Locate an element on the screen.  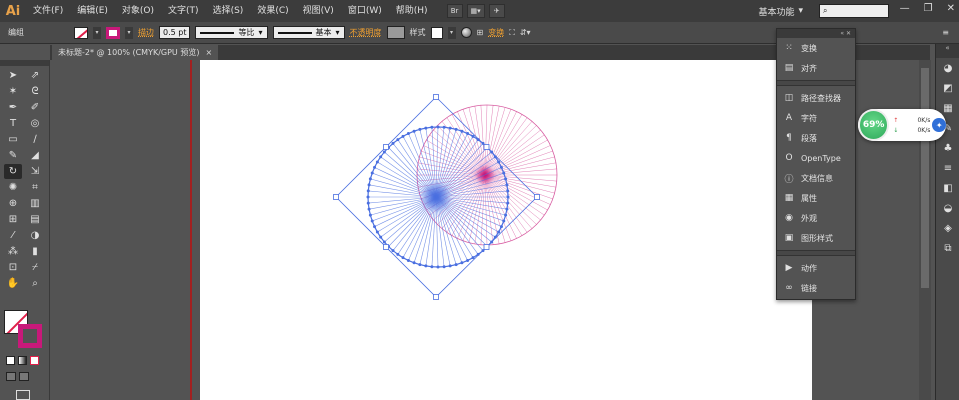
shape-builder-tool-icon: ⊕ is located at coordinates (13, 203).